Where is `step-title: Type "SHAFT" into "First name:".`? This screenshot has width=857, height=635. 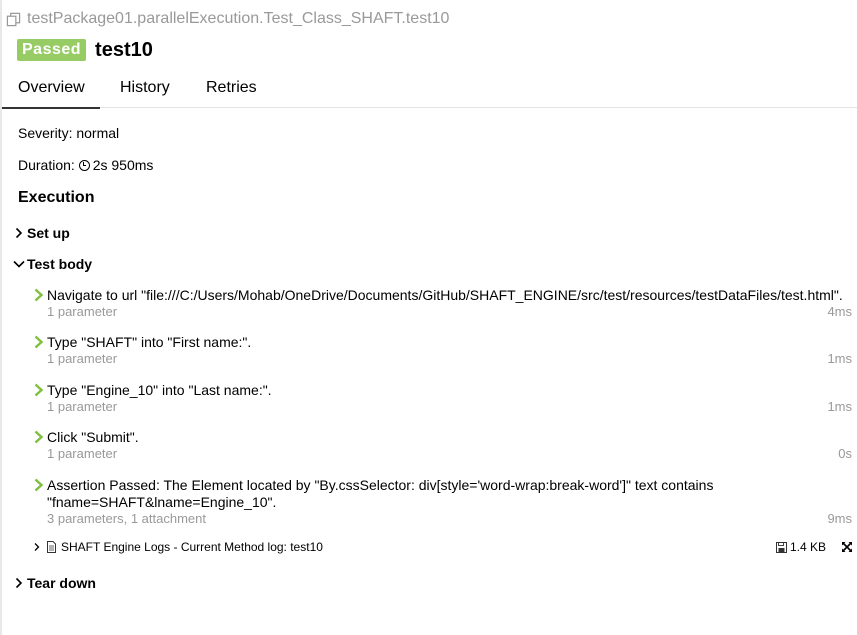 step-title: Type "SHAFT" into "First name:". is located at coordinates (149, 342).